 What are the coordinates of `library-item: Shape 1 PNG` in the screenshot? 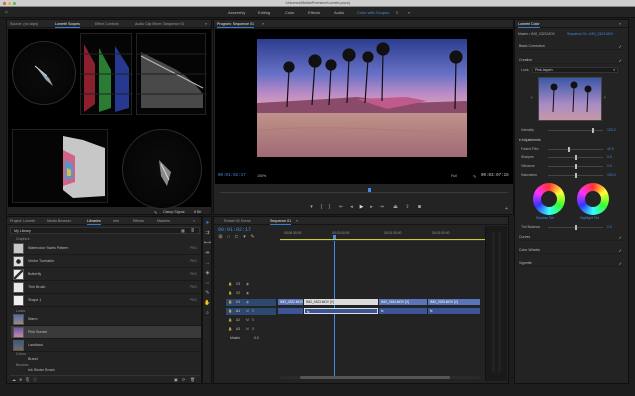 It's located at (106, 300).